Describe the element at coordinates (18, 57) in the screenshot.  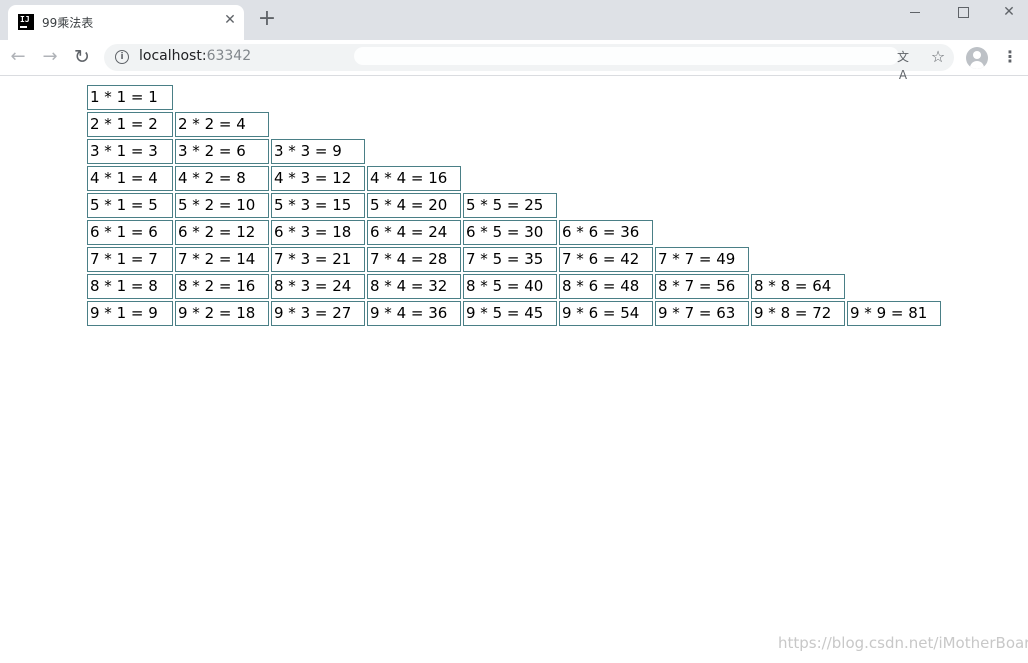
I see `back-arrow-icon: ←` at that location.